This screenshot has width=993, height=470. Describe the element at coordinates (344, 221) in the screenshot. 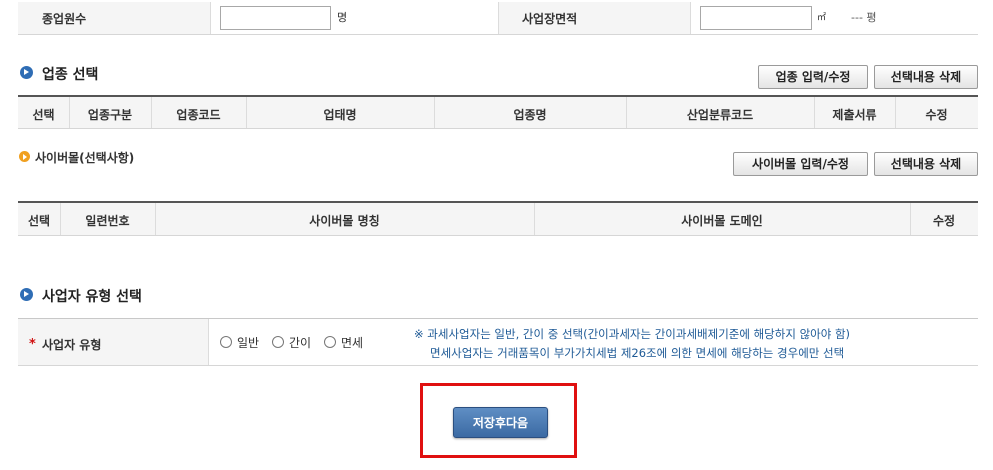

I see `cybermall-col-name: 사이버몰 명칭` at that location.